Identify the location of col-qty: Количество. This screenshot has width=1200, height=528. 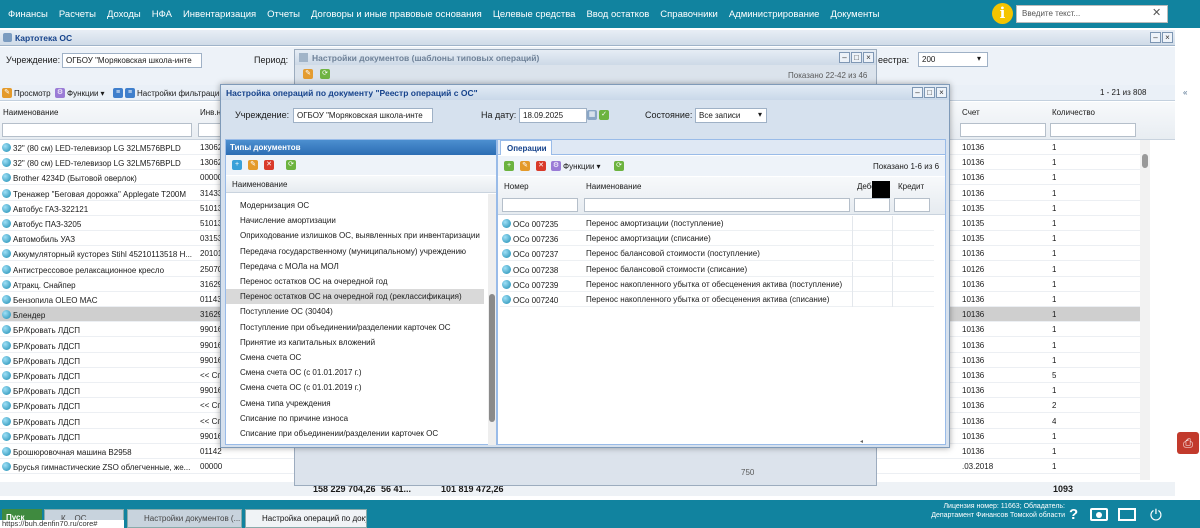
(1073, 112).